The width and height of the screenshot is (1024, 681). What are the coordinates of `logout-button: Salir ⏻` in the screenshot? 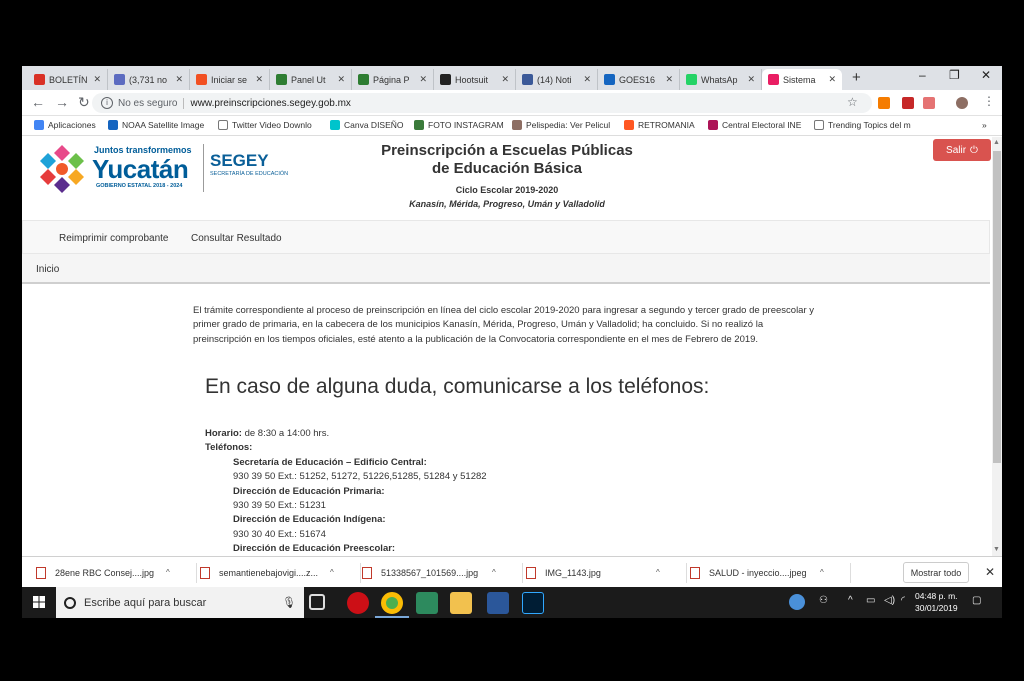 It's located at (962, 150).